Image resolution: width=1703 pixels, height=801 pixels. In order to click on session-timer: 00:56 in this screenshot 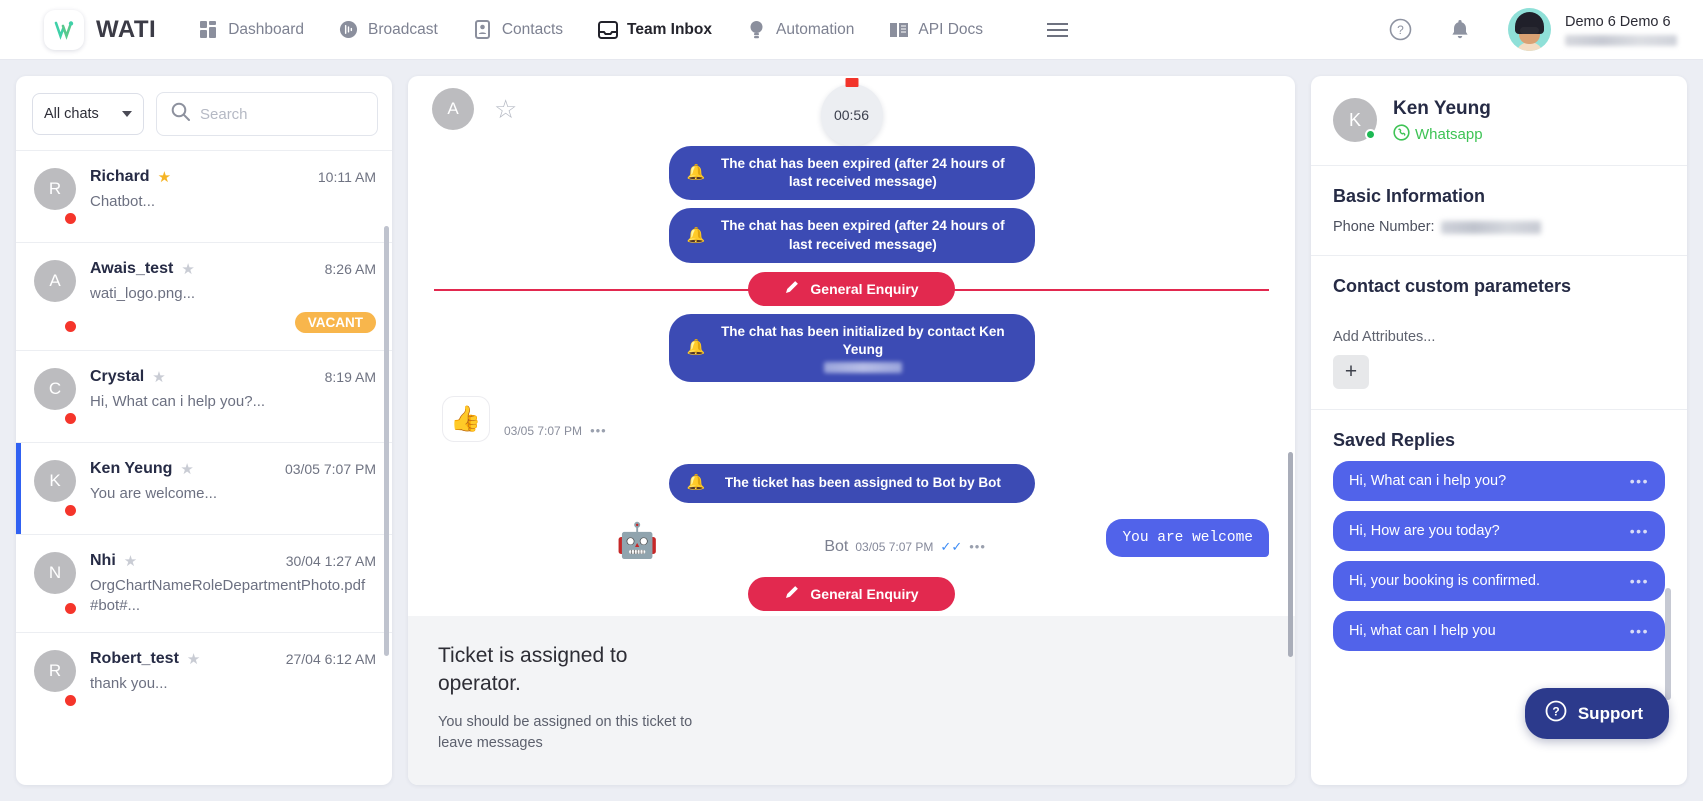, I will do `click(851, 112)`.